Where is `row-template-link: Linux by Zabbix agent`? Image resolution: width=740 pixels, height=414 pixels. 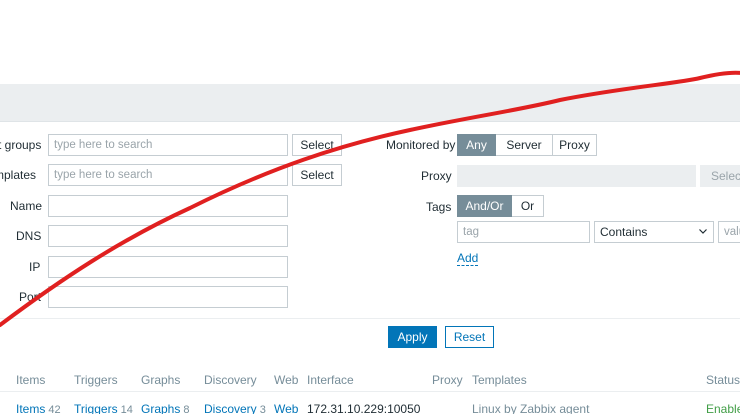
row-template-link: Linux by Zabbix agent is located at coordinates (530, 408).